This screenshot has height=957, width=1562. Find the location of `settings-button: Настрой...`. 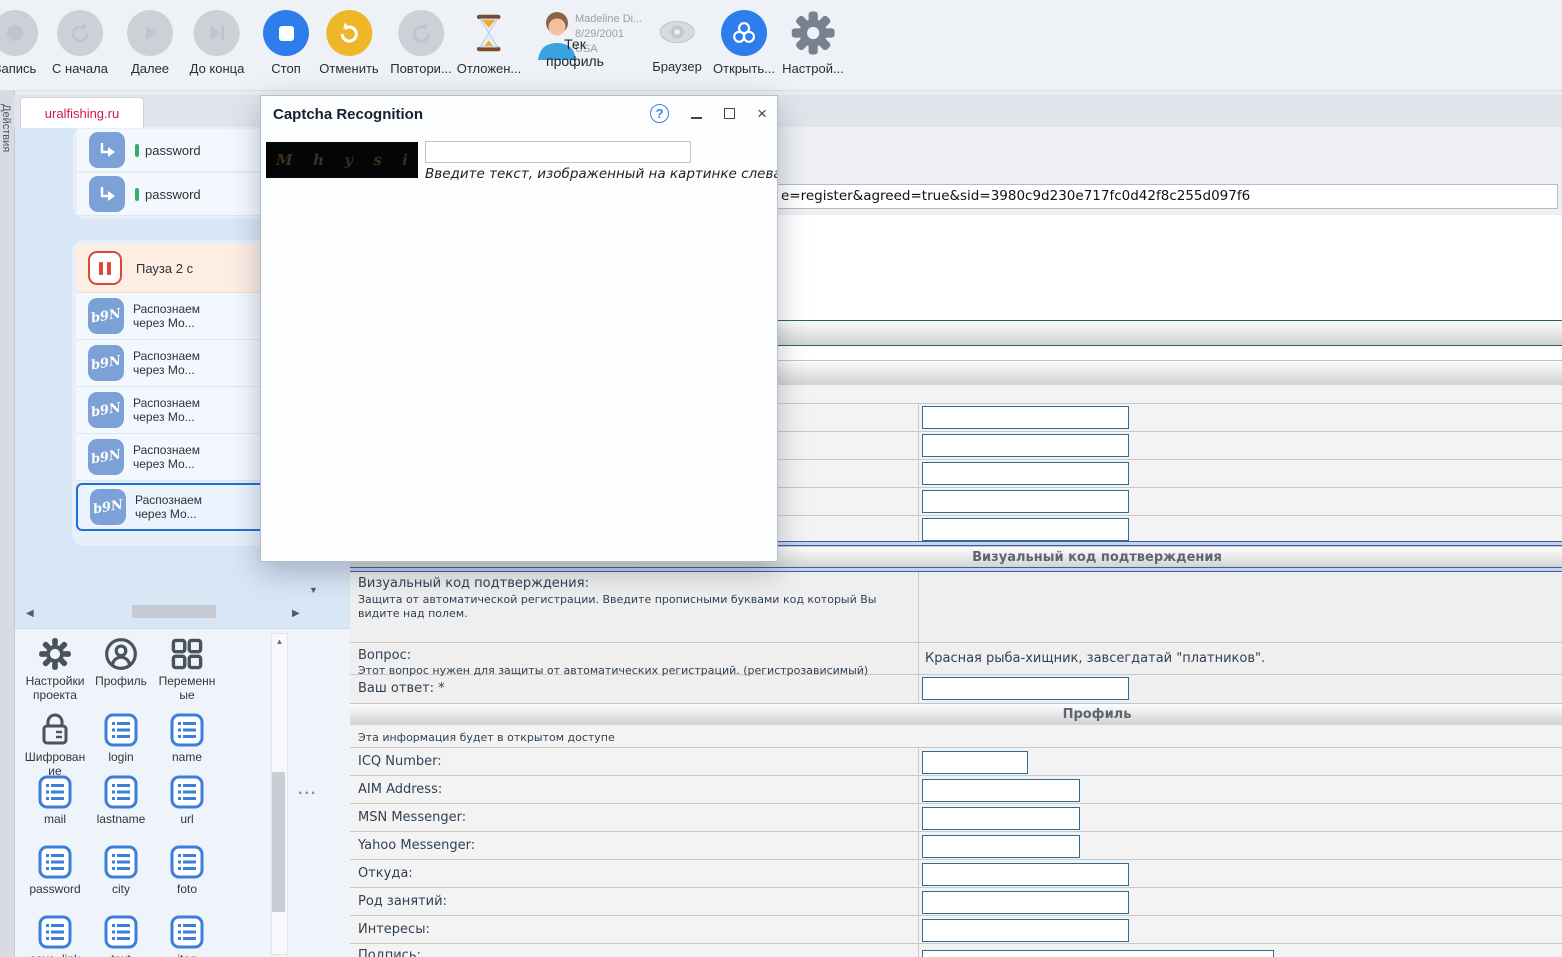

settings-button: Настрой... is located at coordinates (813, 43).